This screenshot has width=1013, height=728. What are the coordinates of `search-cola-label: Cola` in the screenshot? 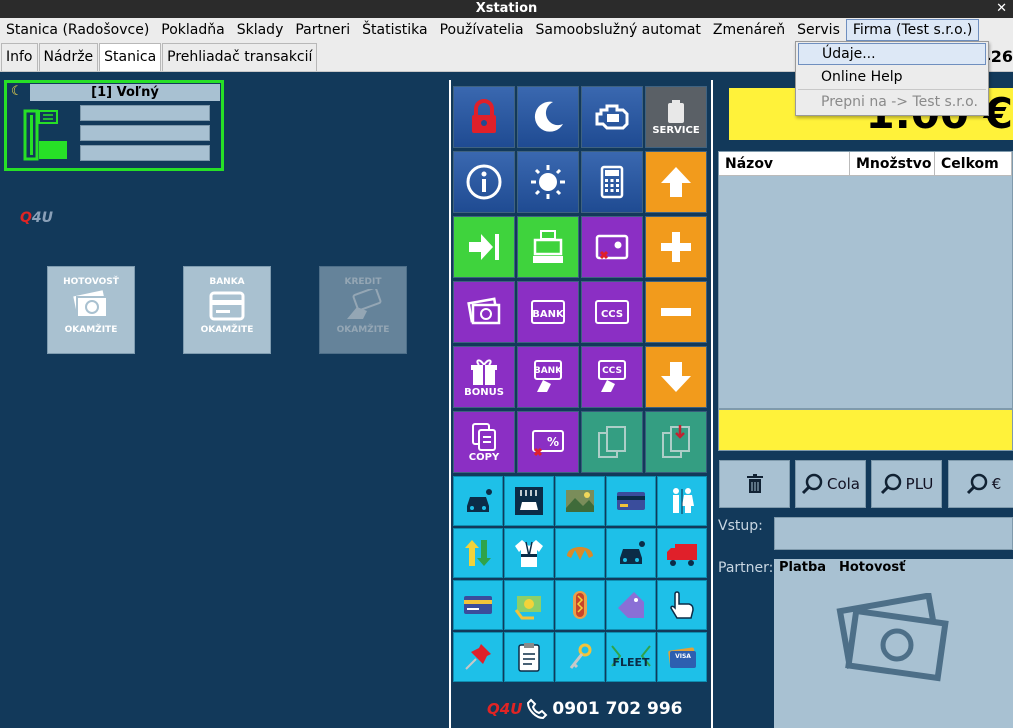 It's located at (843, 484).